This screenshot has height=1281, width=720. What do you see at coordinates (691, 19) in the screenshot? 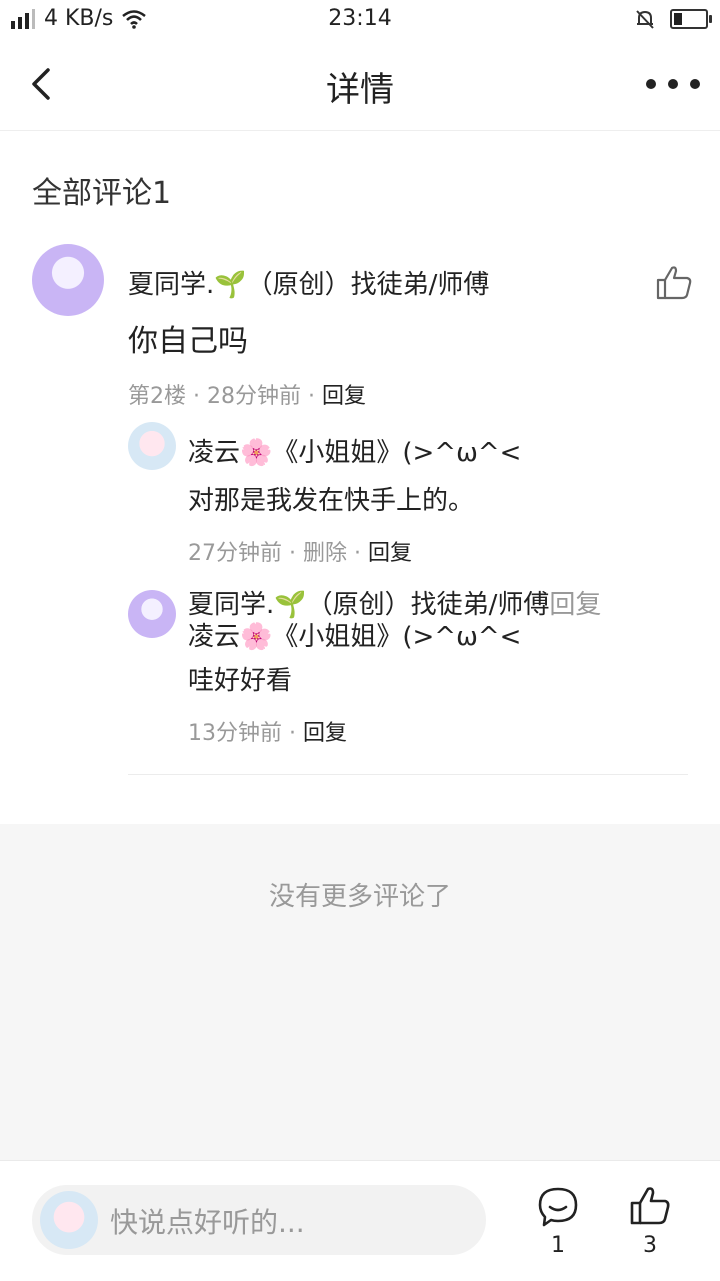
I see `battery-icon` at bounding box center [691, 19].